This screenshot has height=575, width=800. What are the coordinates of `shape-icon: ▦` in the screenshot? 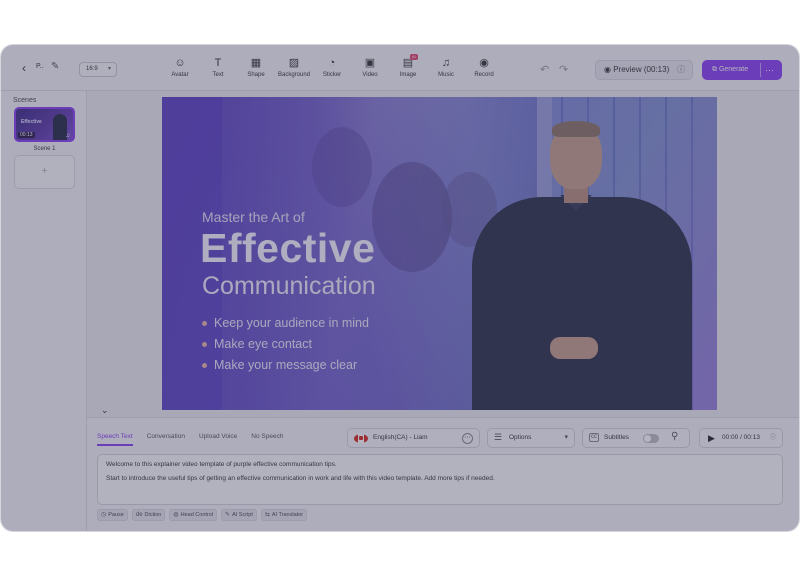 It's located at (256, 63).